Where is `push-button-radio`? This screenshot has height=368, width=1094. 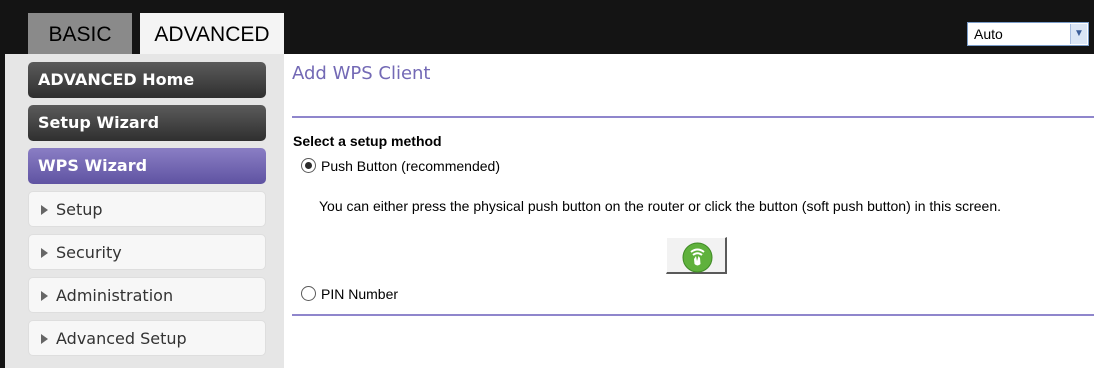
push-button-radio is located at coordinates (308, 165).